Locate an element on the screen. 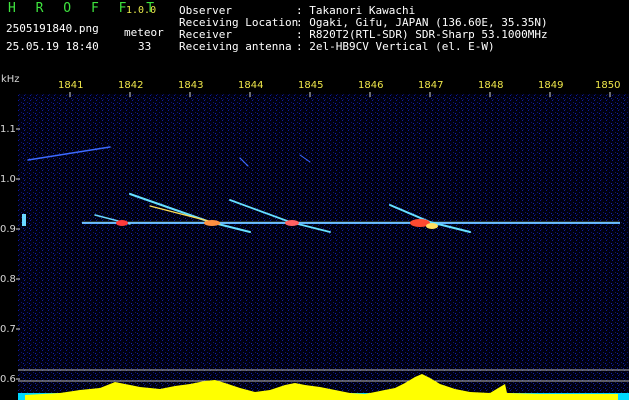  meteor-count: 33 is located at coordinates (145, 46).